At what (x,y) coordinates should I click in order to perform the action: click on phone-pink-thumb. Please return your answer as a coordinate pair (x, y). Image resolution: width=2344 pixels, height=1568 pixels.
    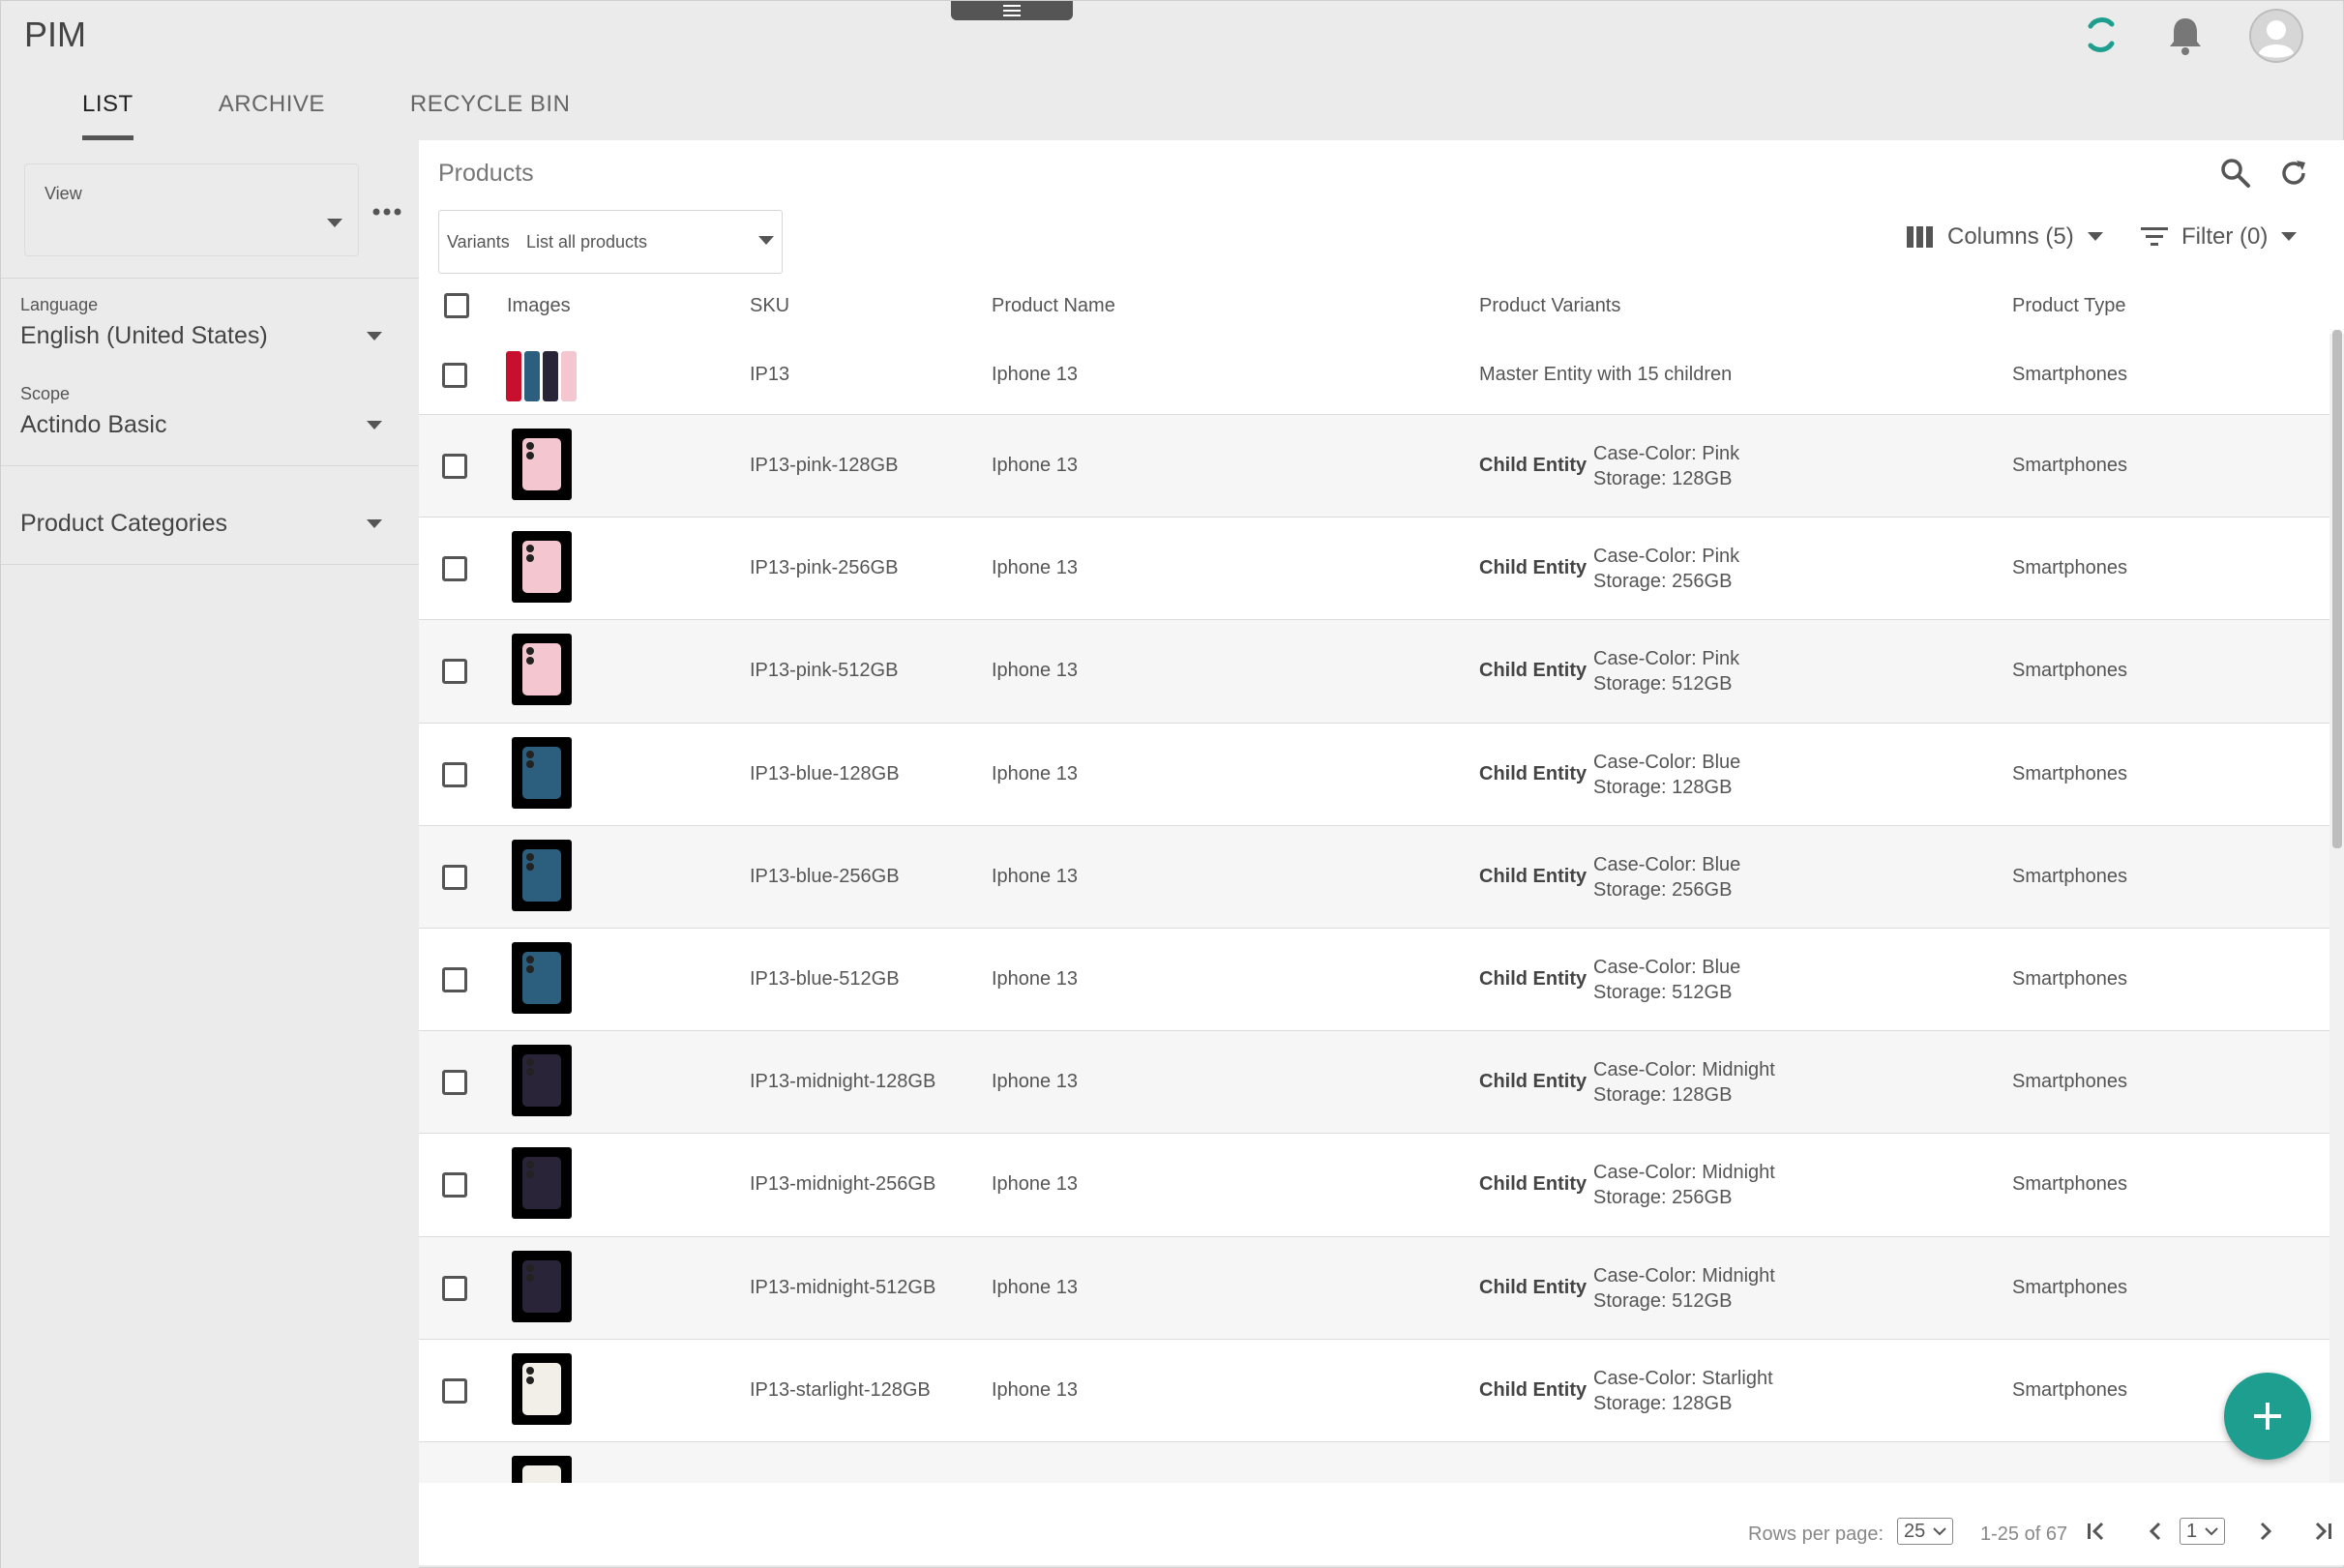
    Looking at the image, I should click on (569, 376).